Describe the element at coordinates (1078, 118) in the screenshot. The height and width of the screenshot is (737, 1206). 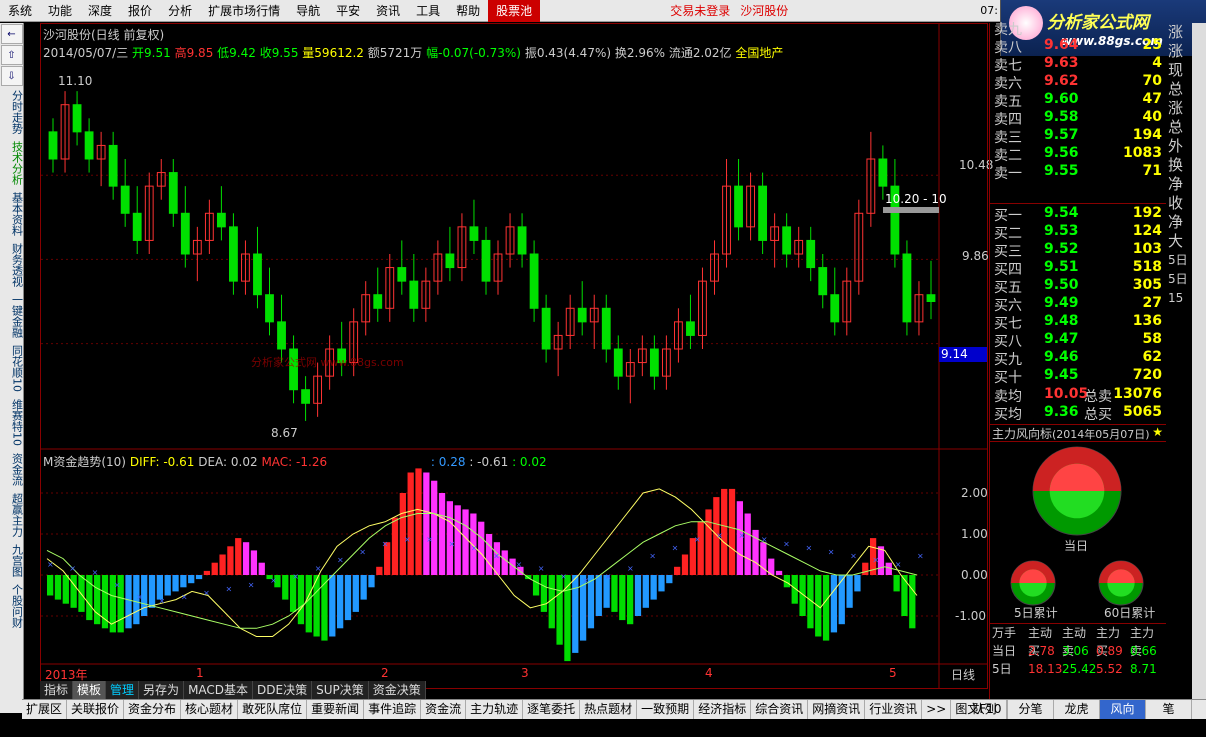
I see `ask-row: 卖四 9.58 40` at that location.